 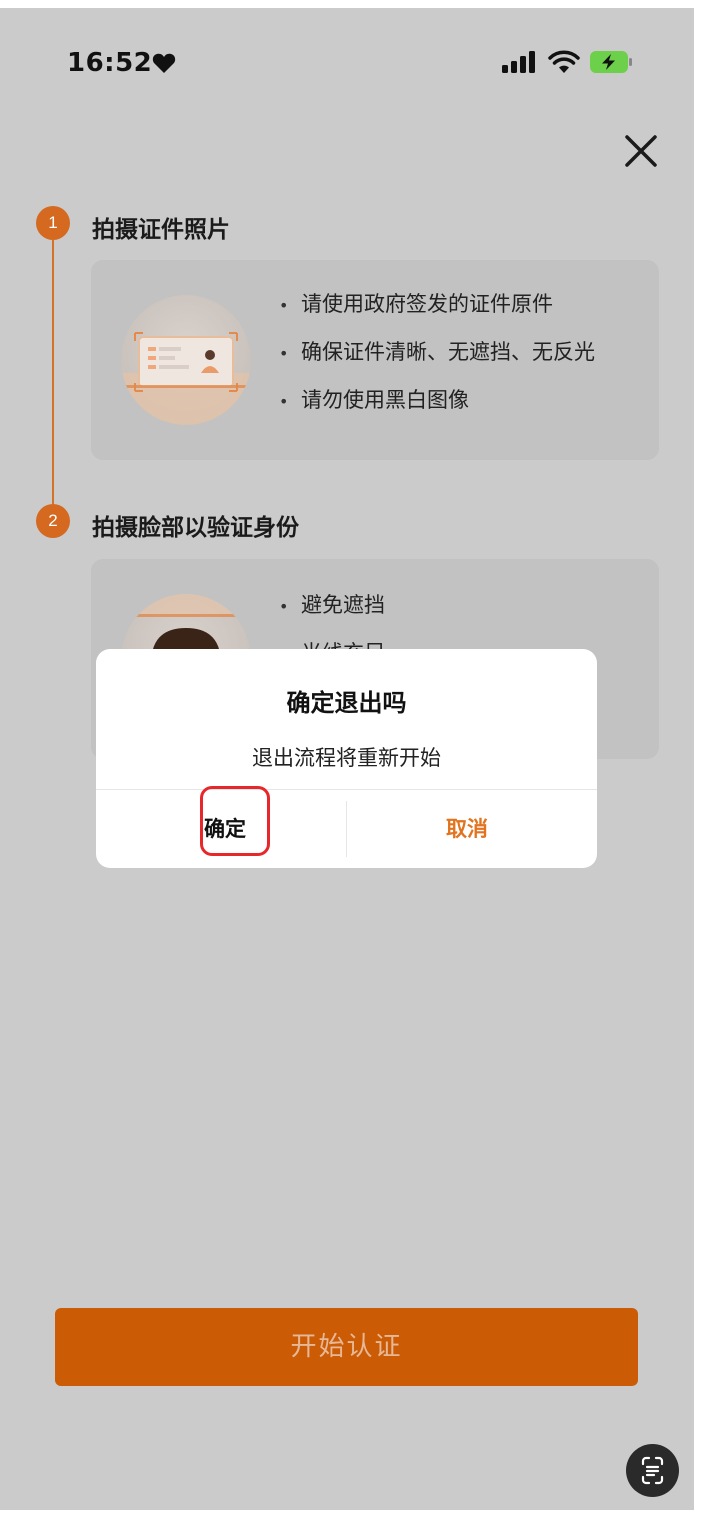 I want to click on scan-text-button, so click(x=652, y=1470).